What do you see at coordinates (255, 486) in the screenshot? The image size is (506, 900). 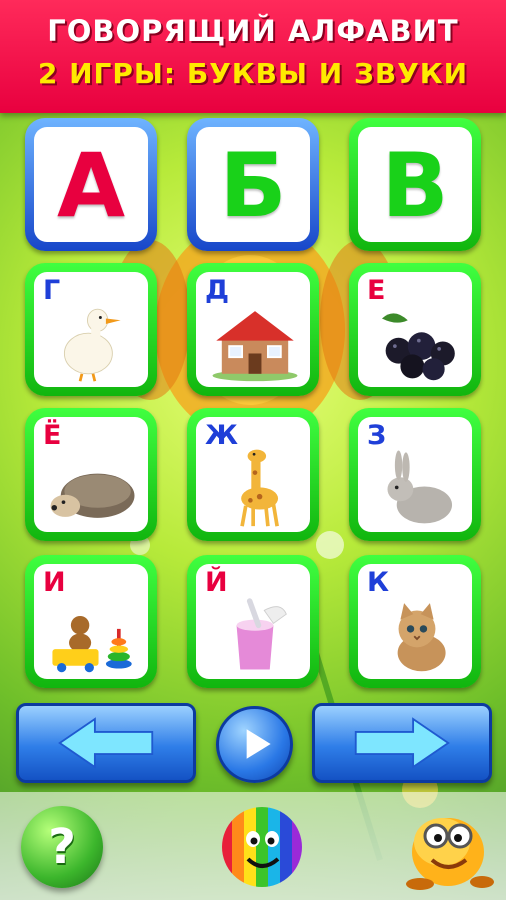 I see `giraffe-icon` at bounding box center [255, 486].